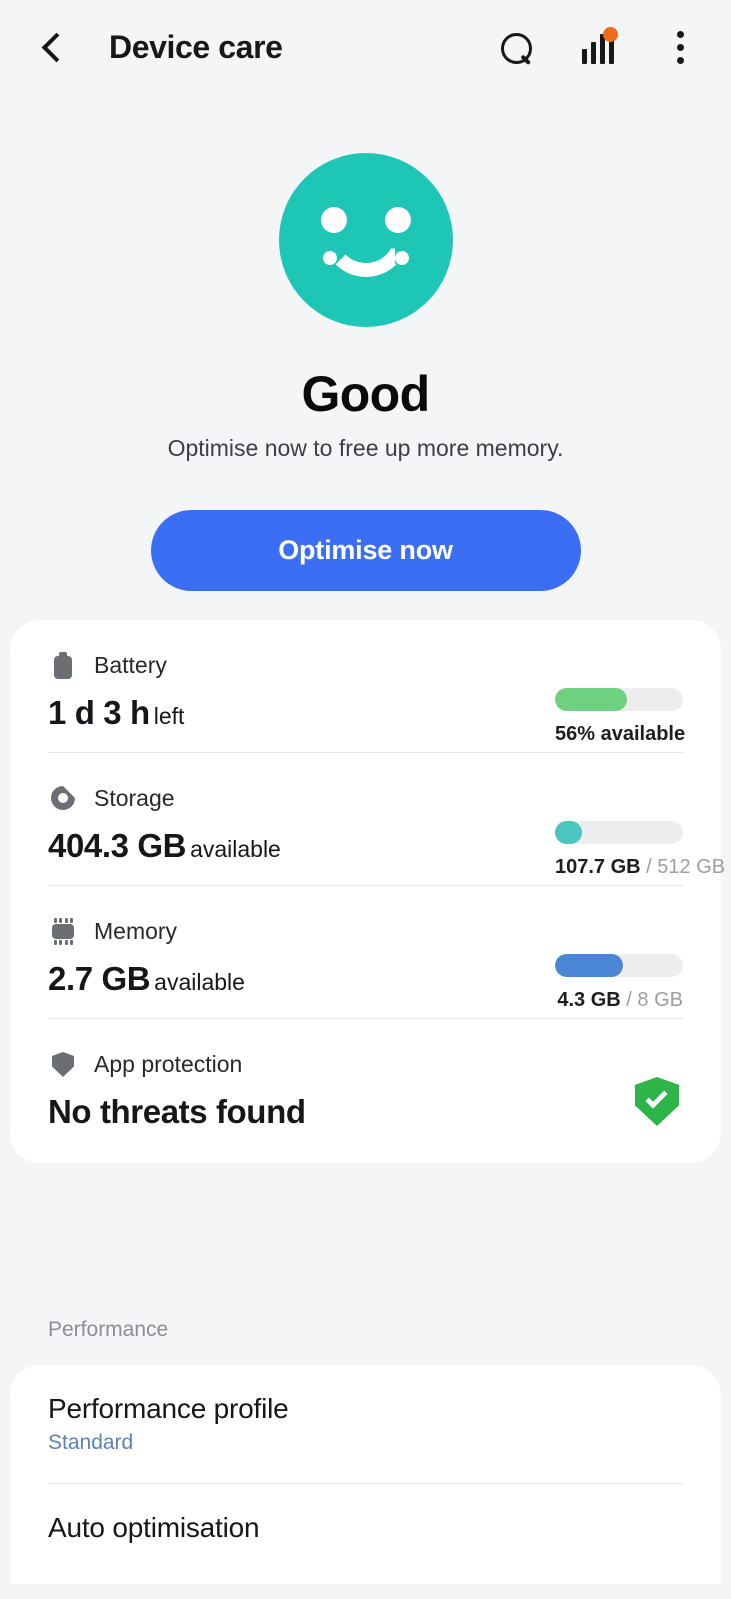 This screenshot has height=1599, width=731. What do you see at coordinates (610, 34) in the screenshot?
I see `notification-badge-dot` at bounding box center [610, 34].